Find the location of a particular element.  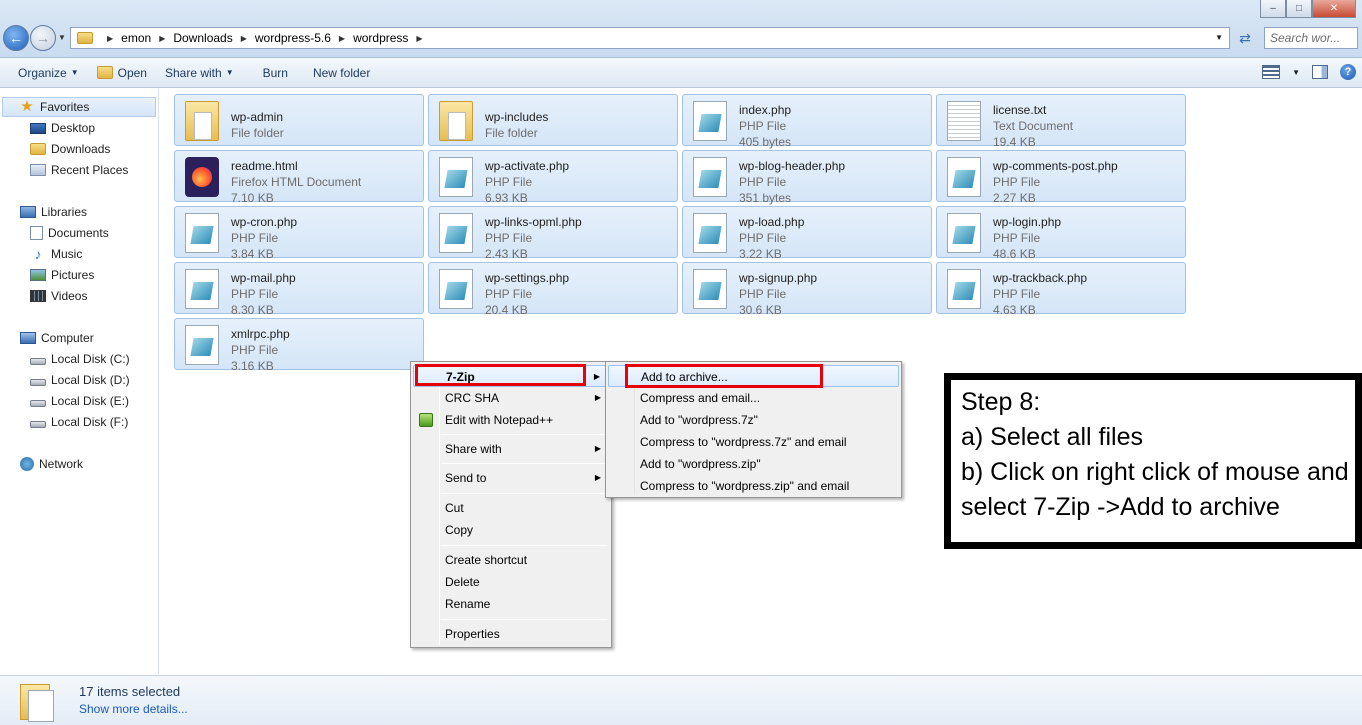

highlight-7zip-box is located at coordinates (500, 375).